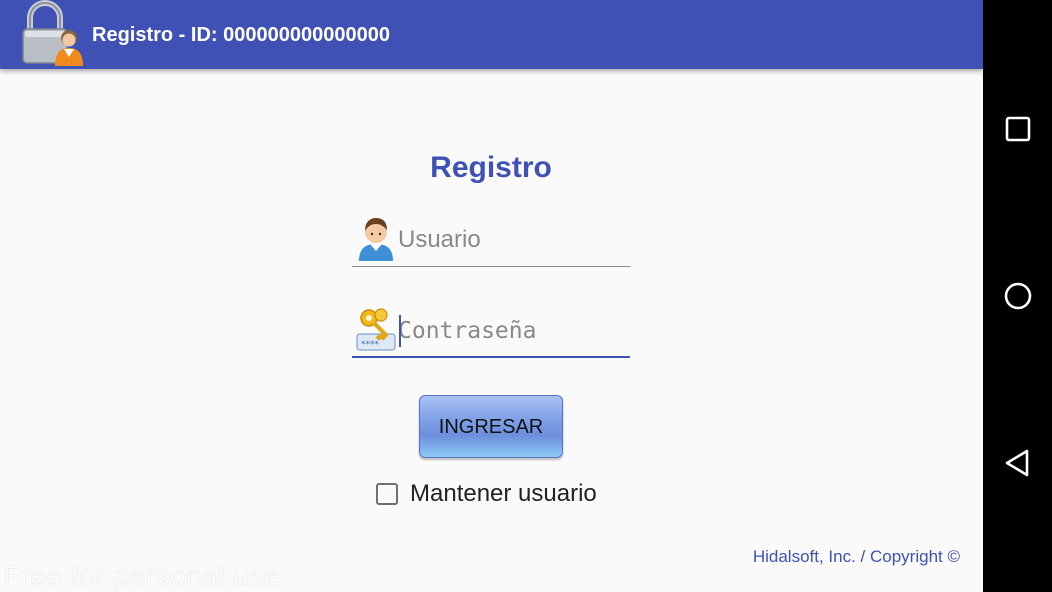  What do you see at coordinates (512, 331) in the screenshot?
I see `password-input` at bounding box center [512, 331].